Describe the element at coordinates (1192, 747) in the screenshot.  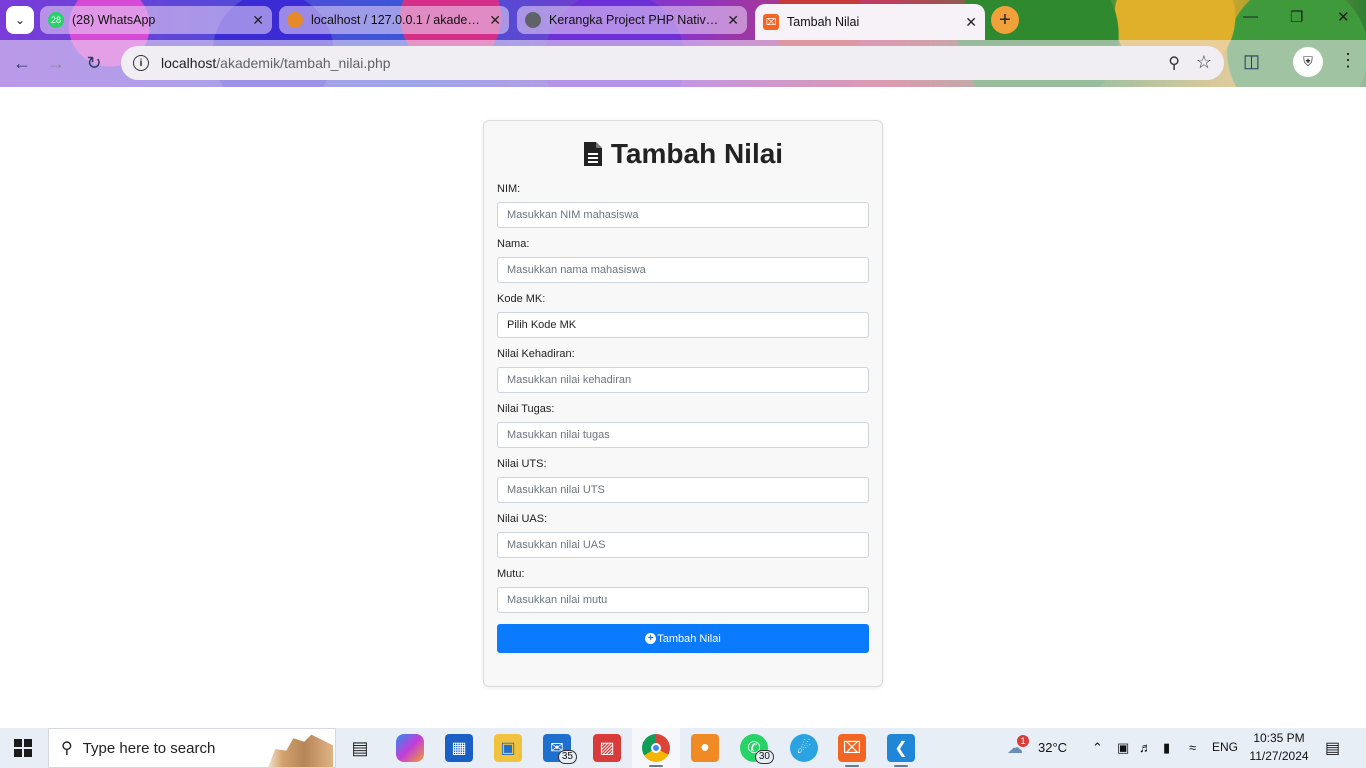
I see `wifi-icon: ≈` at that location.